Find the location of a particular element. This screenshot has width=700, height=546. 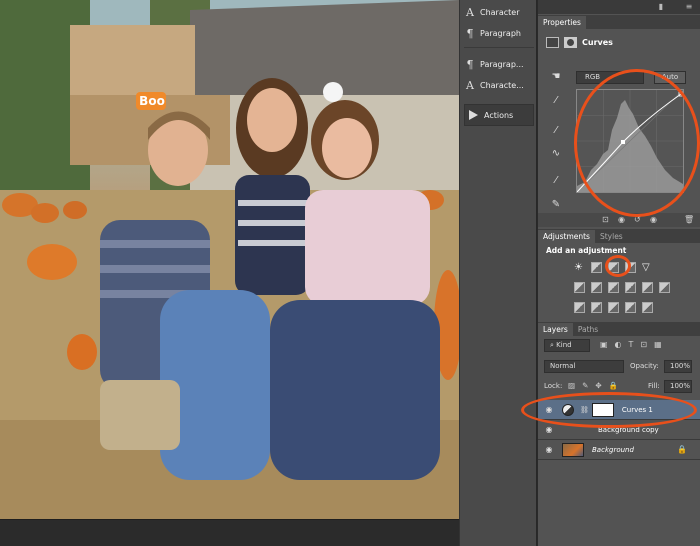

play-icon is located at coordinates (473, 115).